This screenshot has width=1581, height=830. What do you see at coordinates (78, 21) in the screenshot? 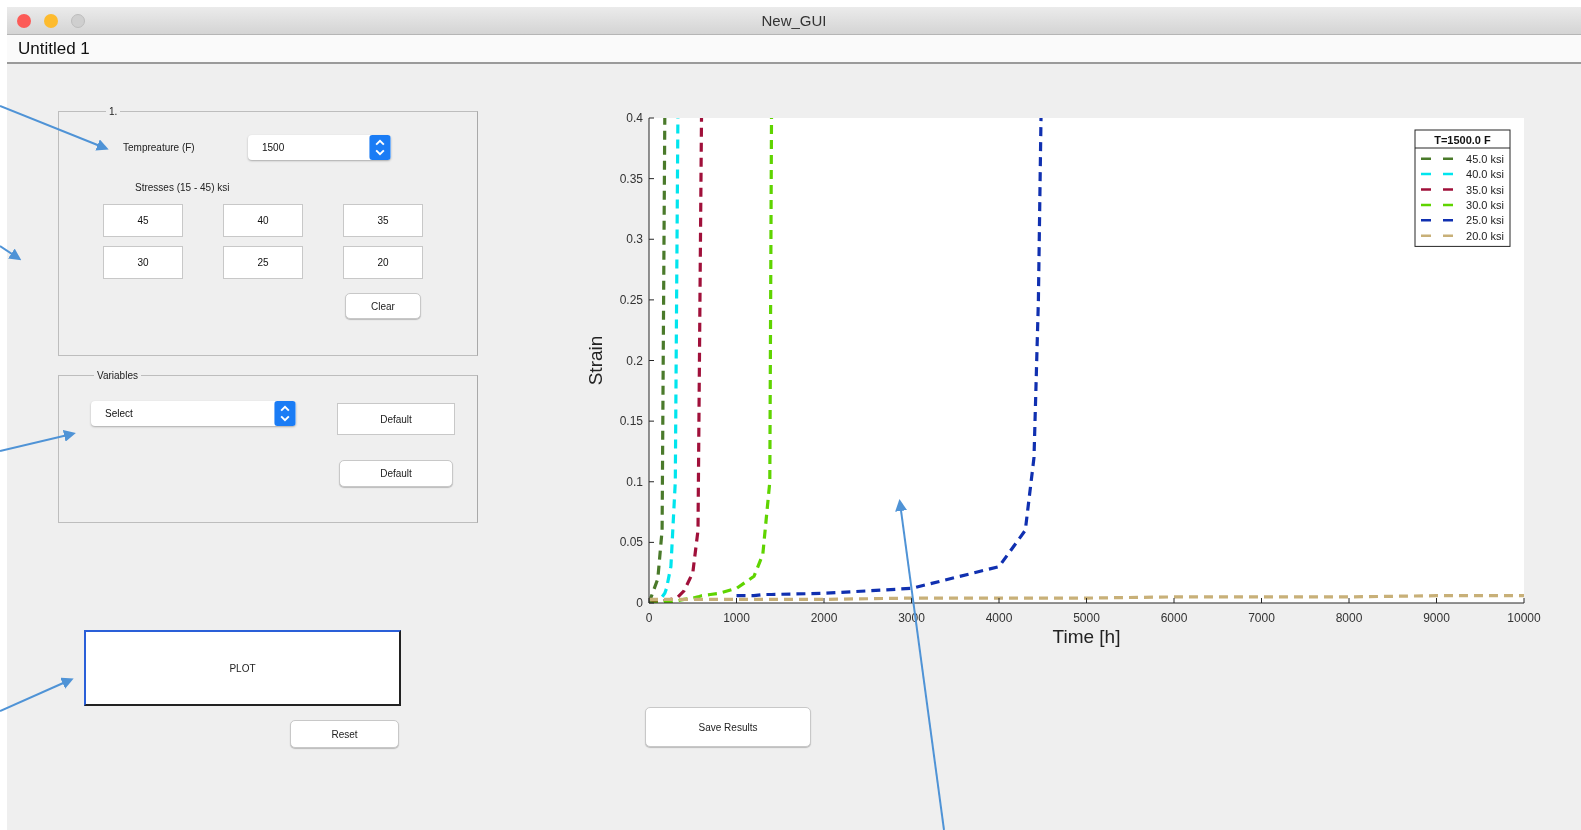
I see `zoom-icon` at bounding box center [78, 21].